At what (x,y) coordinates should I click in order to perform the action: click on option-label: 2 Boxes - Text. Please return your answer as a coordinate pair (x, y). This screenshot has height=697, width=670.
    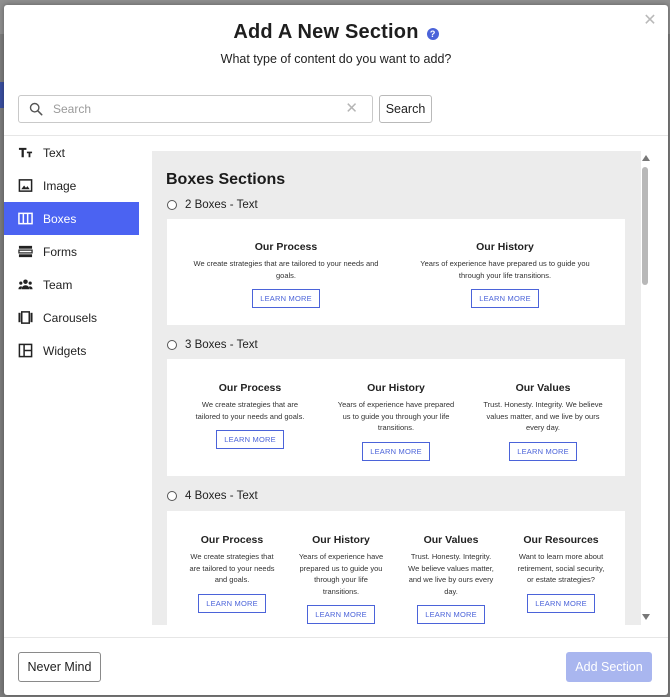
    Looking at the image, I should click on (221, 205).